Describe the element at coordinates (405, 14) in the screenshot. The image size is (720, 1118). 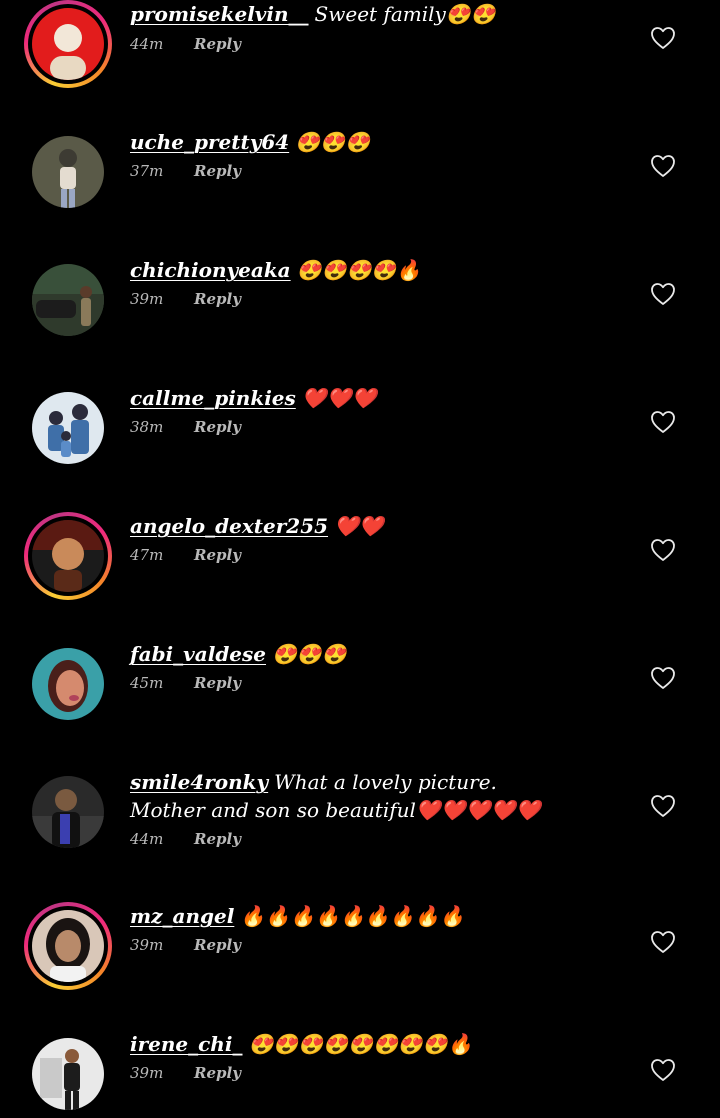
I see `comment-text: Sweet family😍😍` at that location.